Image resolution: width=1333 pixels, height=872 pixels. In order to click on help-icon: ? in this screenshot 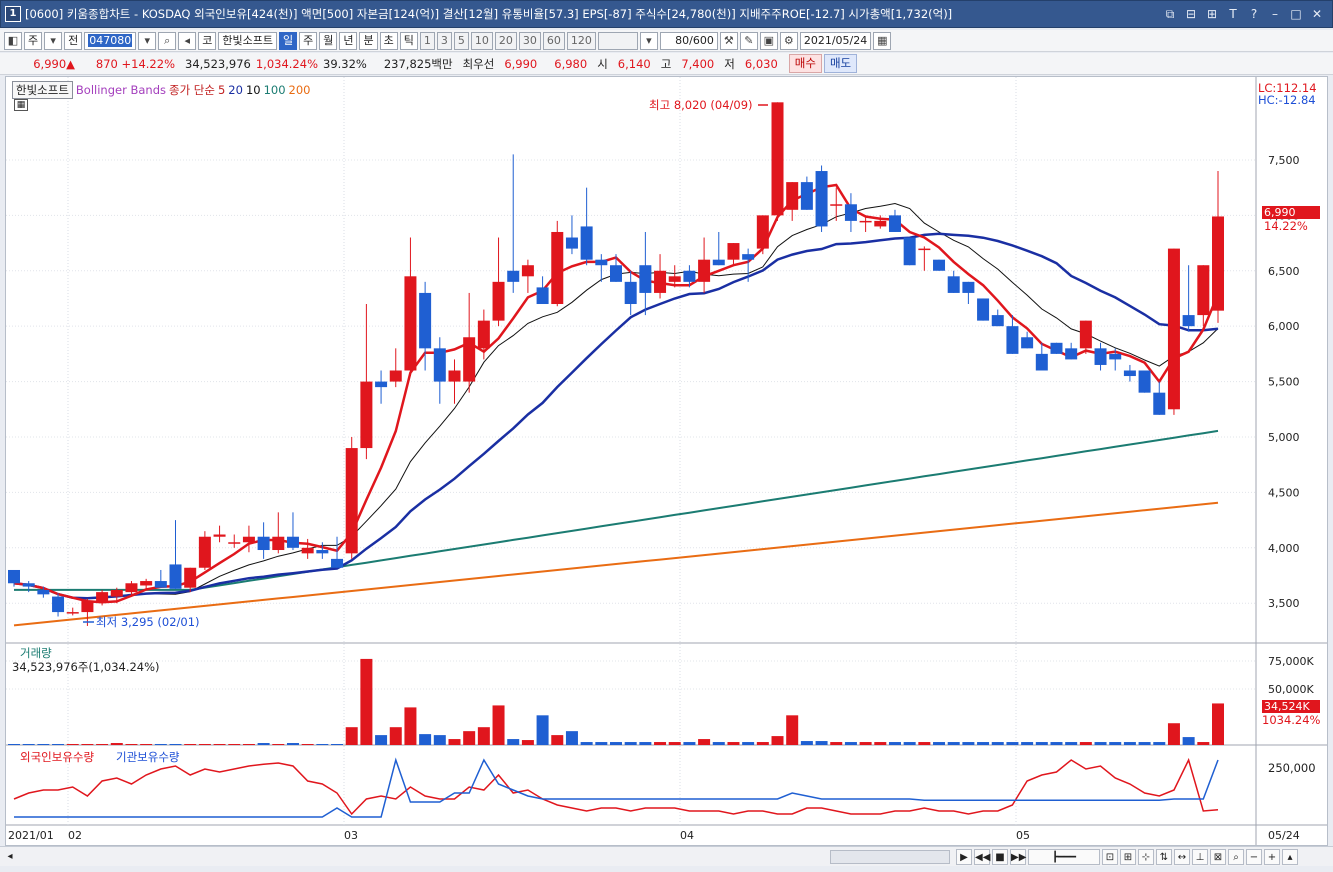, I will do `click(1254, 14)`.